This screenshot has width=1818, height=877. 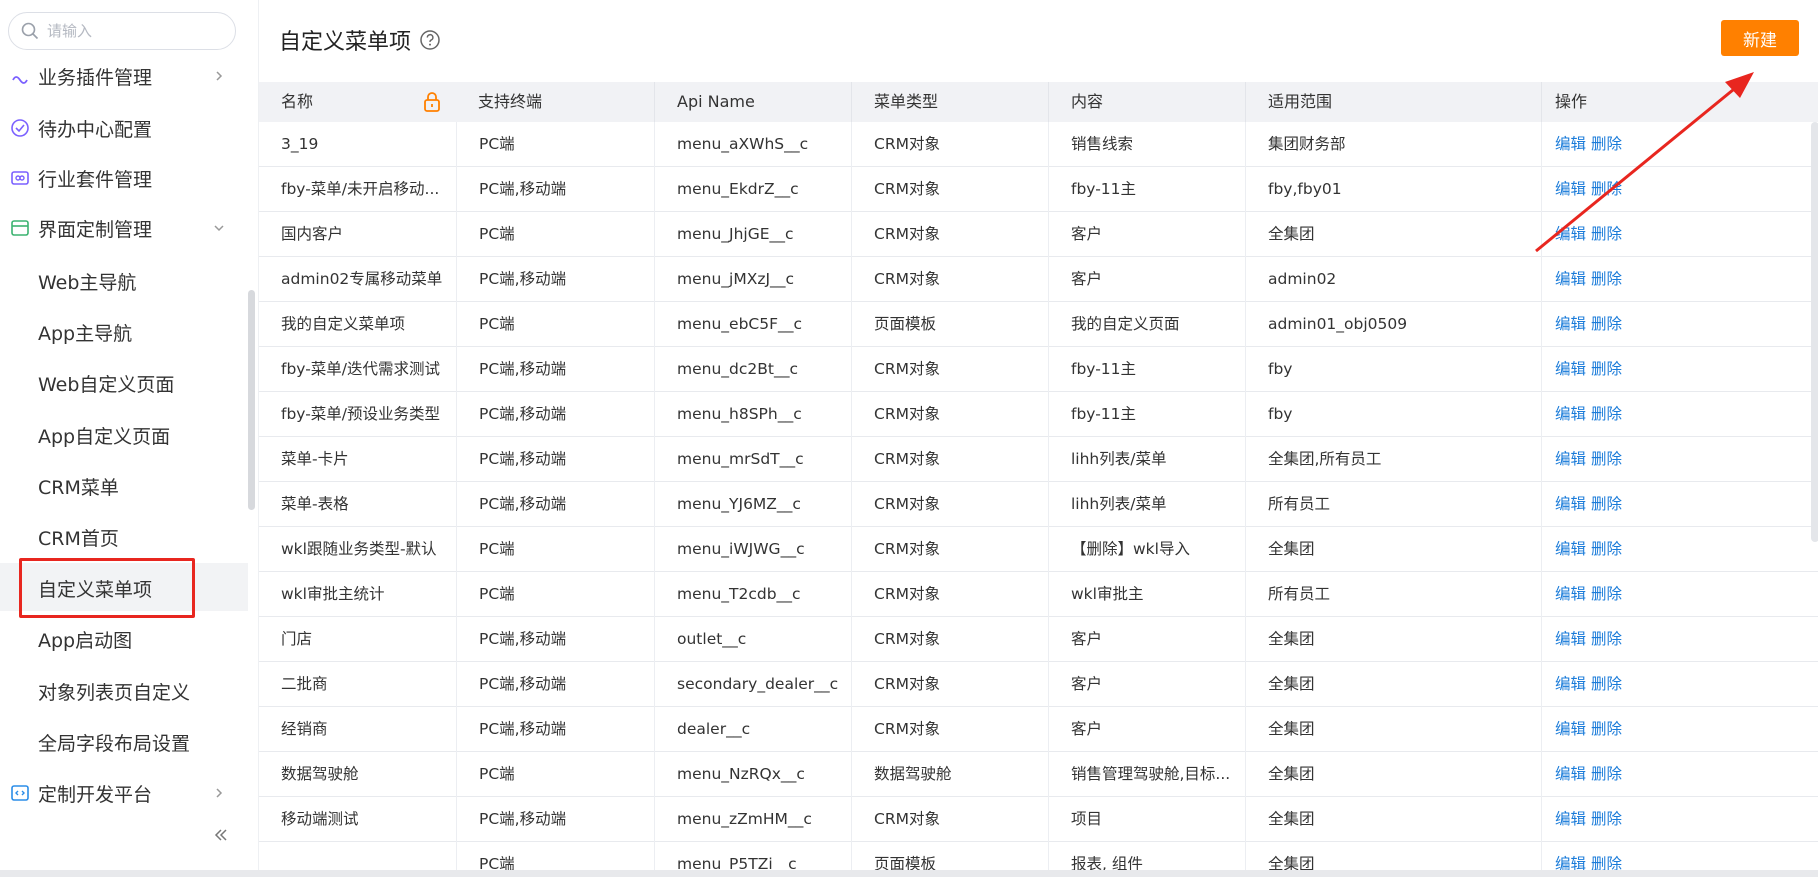 I want to click on sidebar-subitem: App主导航, so click(x=124, y=331).